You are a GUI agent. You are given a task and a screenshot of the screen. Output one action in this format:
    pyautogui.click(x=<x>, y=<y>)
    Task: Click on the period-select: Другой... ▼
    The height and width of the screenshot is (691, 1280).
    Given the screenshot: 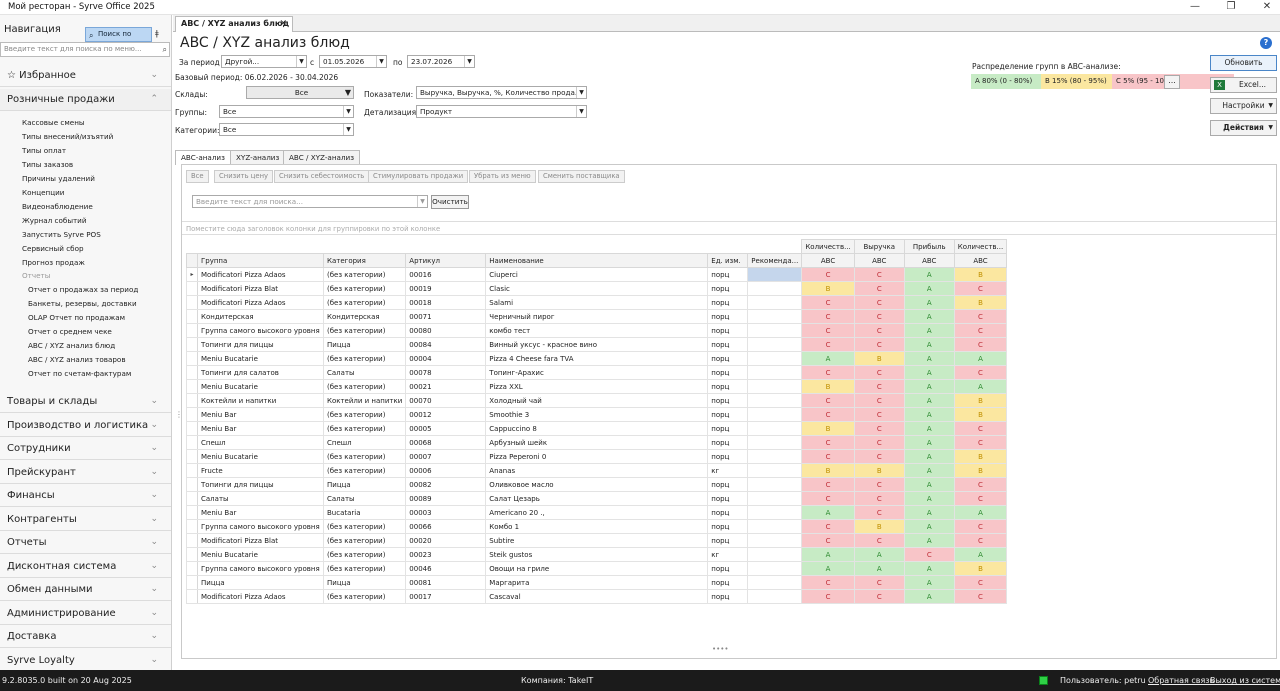 What is the action you would take?
    pyautogui.click(x=264, y=61)
    